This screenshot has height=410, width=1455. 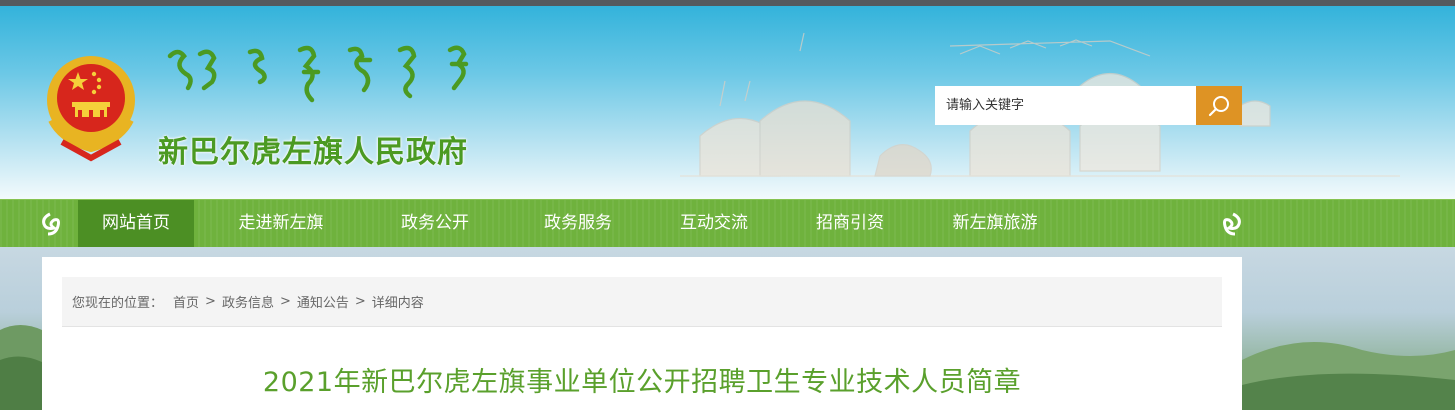 What do you see at coordinates (281, 223) in the screenshot?
I see `nav-item-about: 走进新左旗` at bounding box center [281, 223].